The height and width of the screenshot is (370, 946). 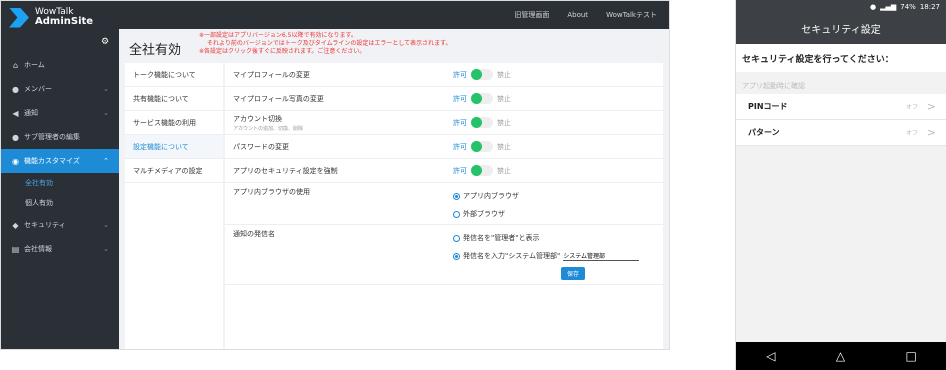 What do you see at coordinates (531, 15) in the screenshot?
I see `topbar-link-legacy: 旧管理画面` at bounding box center [531, 15].